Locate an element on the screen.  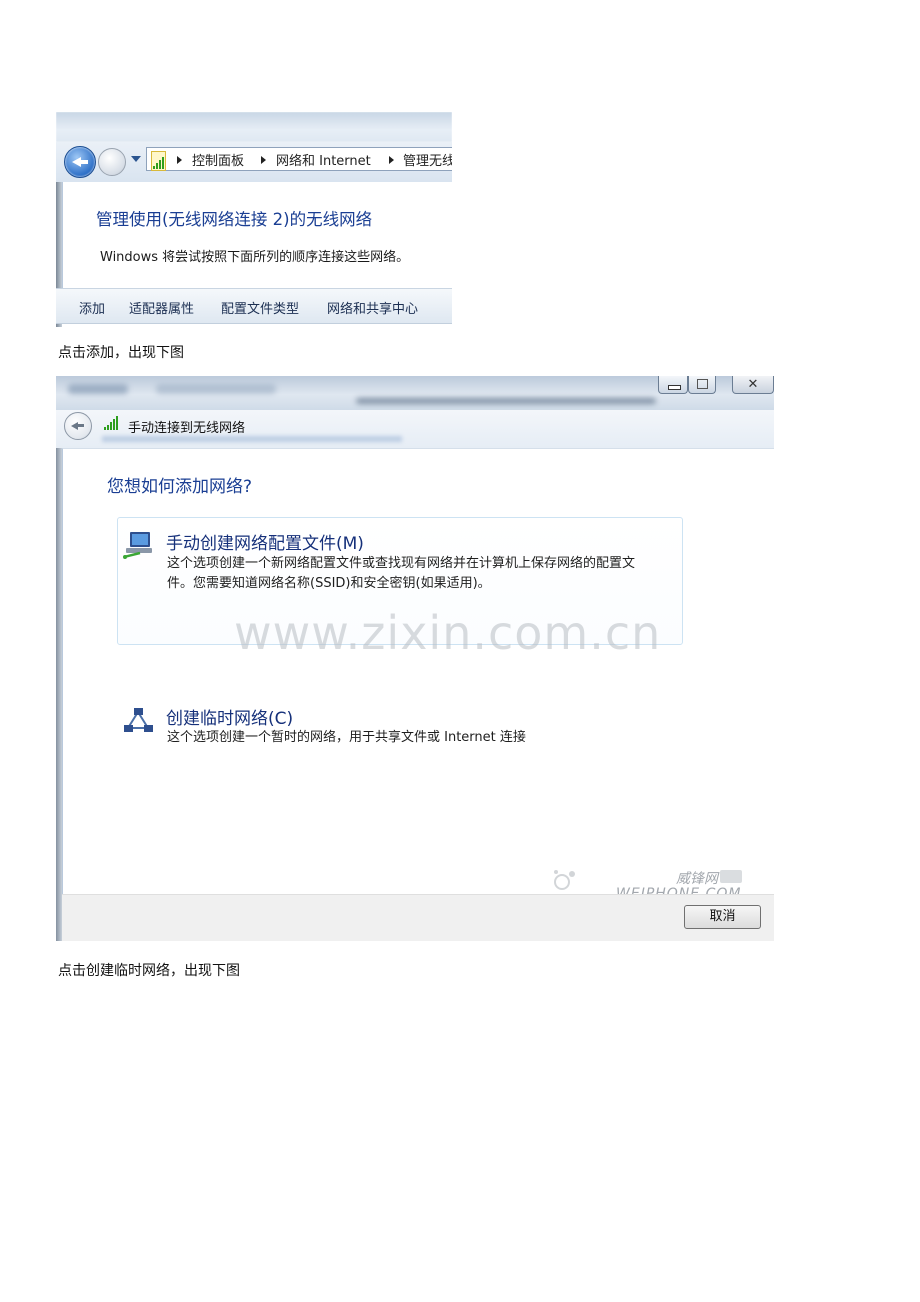
breadcrumb-control-panel: 控制面板 is located at coordinates (218, 159).